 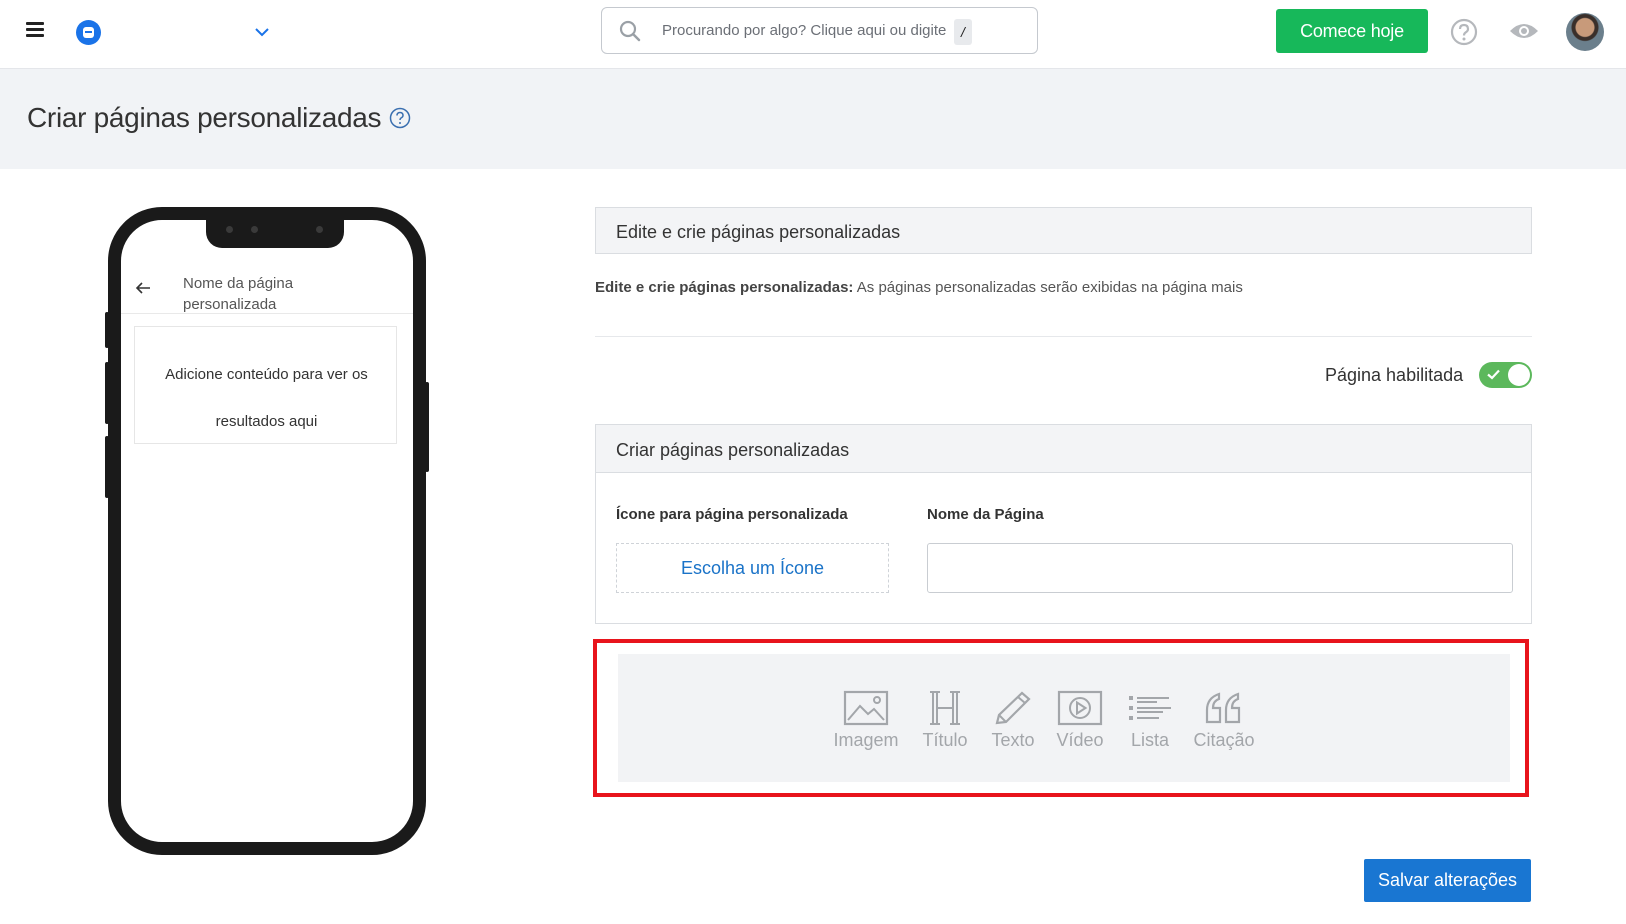 I want to click on save-changes-button: Salvar alterações, so click(x=1447, y=880).